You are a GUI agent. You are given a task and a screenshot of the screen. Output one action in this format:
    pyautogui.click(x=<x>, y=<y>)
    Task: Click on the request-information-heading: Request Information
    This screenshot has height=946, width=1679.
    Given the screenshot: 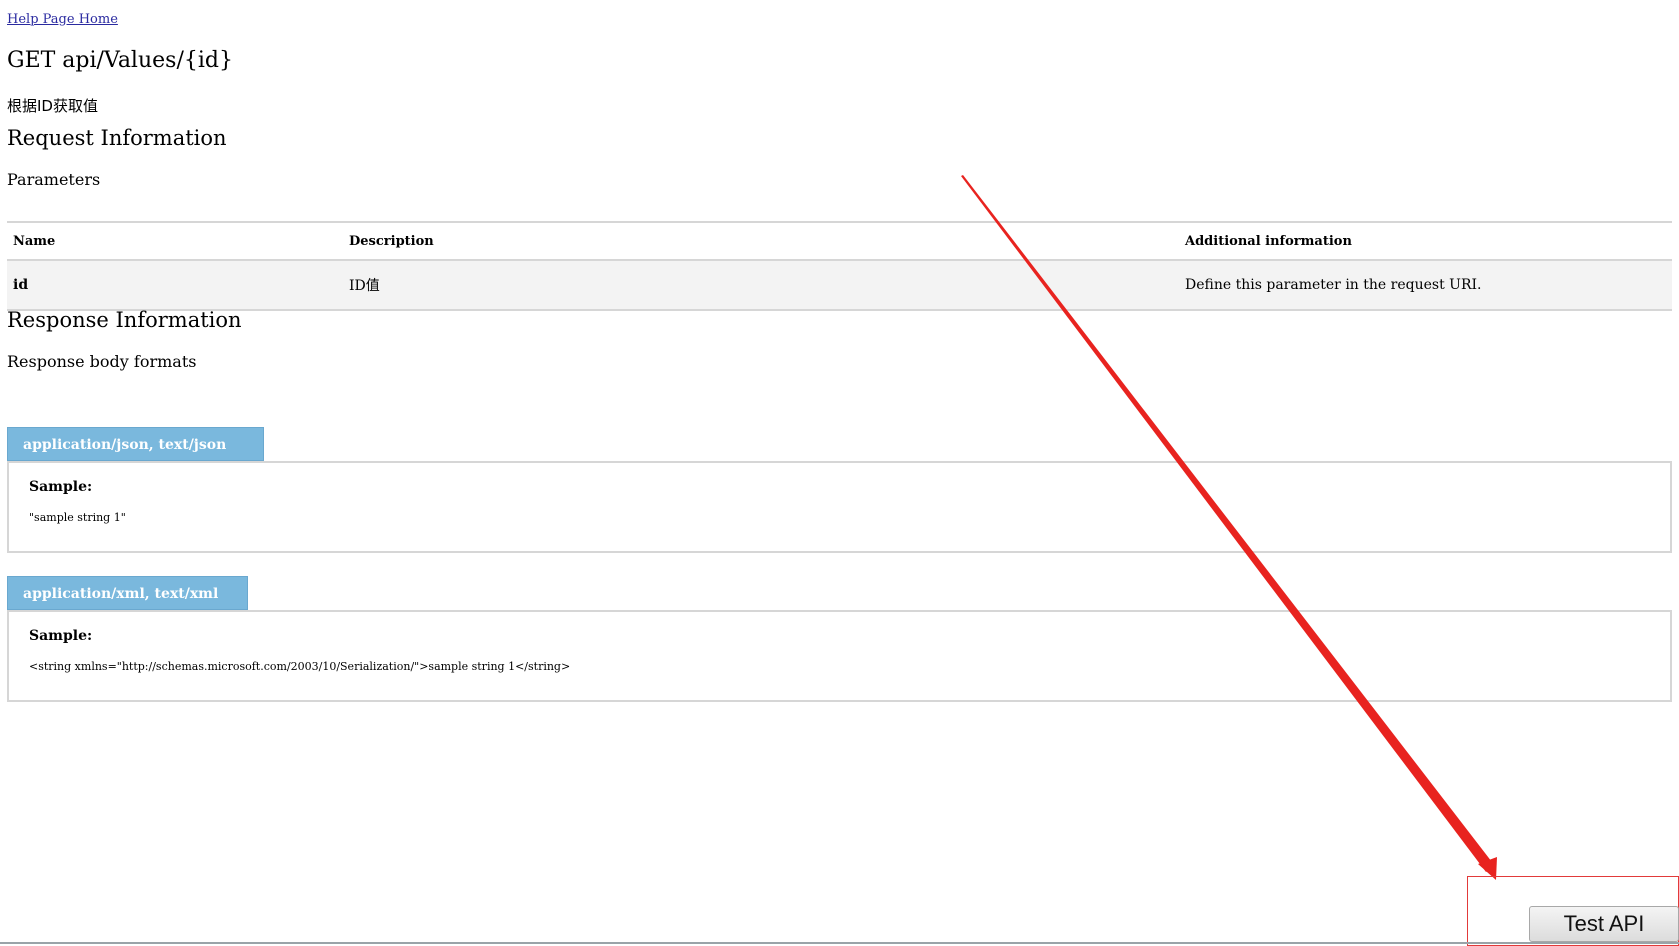 What is the action you would take?
    pyautogui.click(x=117, y=138)
    